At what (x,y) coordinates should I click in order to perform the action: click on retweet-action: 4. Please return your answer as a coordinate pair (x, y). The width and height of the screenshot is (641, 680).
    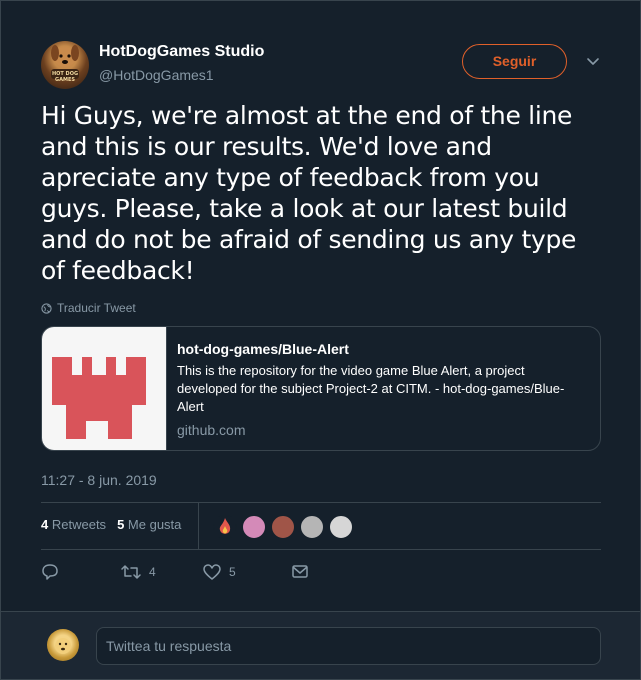
    Looking at the image, I should click on (162, 572).